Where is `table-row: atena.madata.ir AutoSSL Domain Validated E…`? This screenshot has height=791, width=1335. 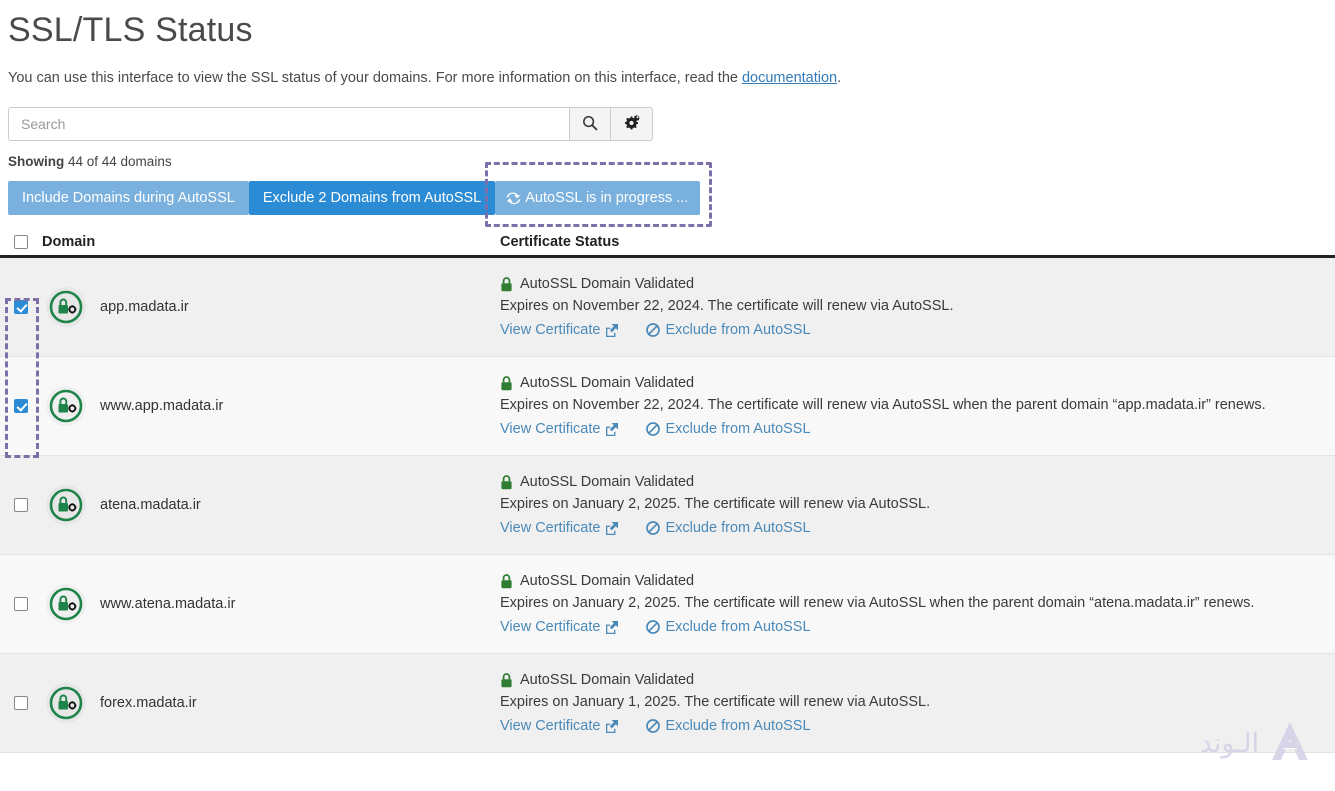 table-row: atena.madata.ir AutoSSL Domain Validated E… is located at coordinates (667, 505).